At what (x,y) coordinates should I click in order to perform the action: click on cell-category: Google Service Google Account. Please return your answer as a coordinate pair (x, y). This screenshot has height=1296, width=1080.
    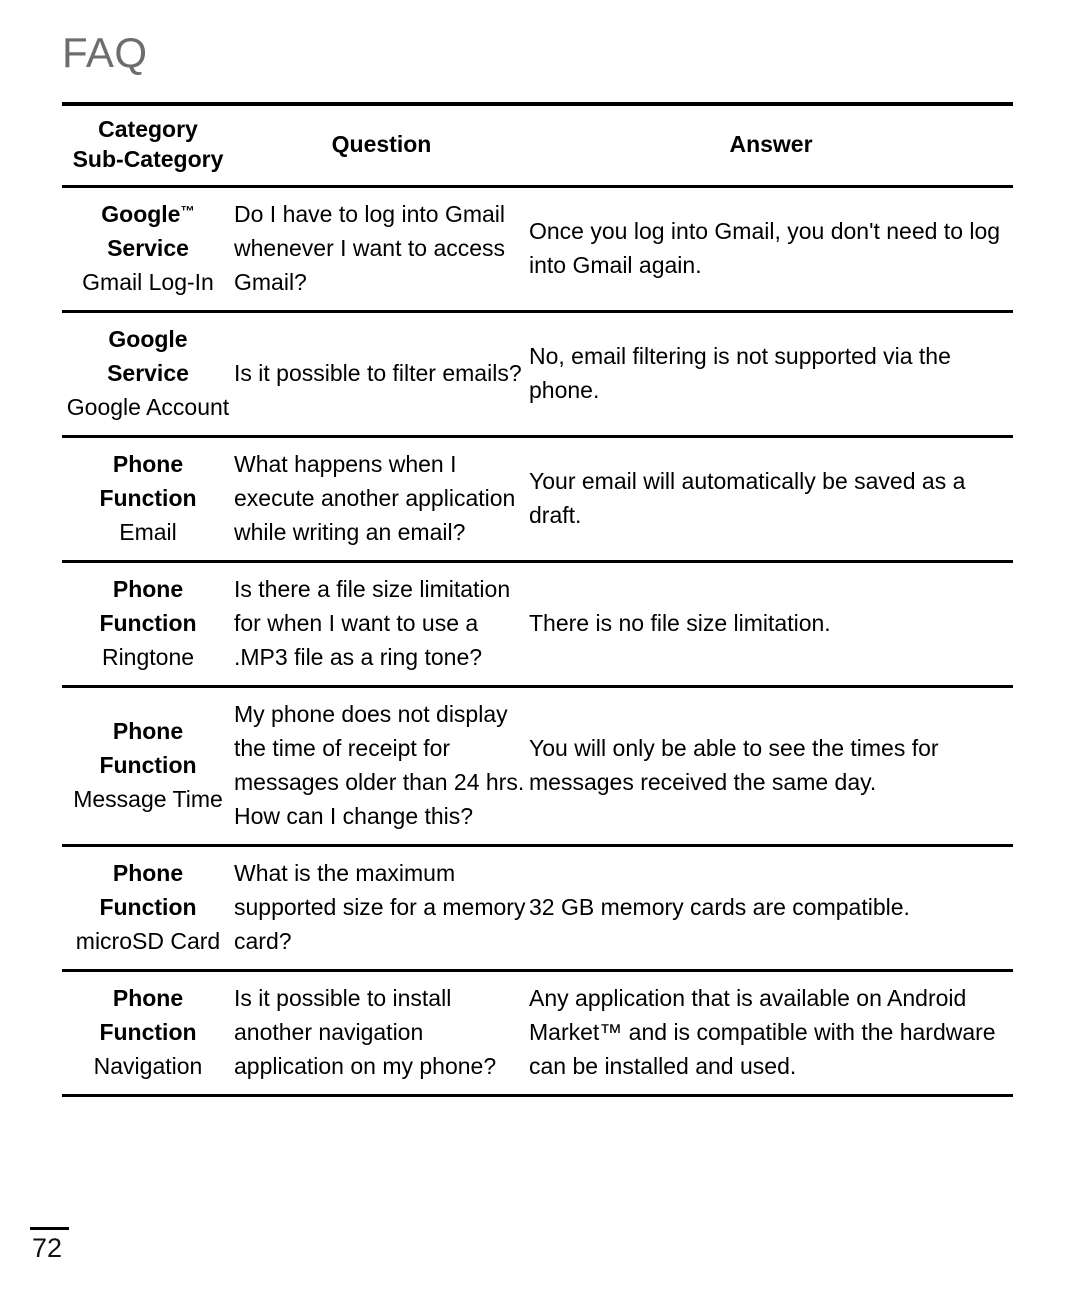
    Looking at the image, I should click on (148, 373).